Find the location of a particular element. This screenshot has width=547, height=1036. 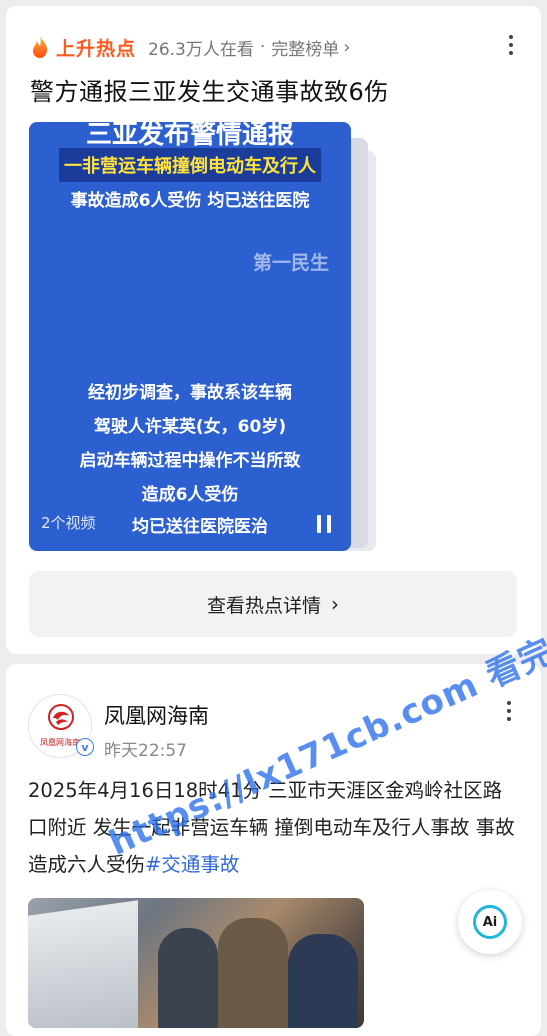

video-text-line: 造成6人受伤 is located at coordinates (190, 495).